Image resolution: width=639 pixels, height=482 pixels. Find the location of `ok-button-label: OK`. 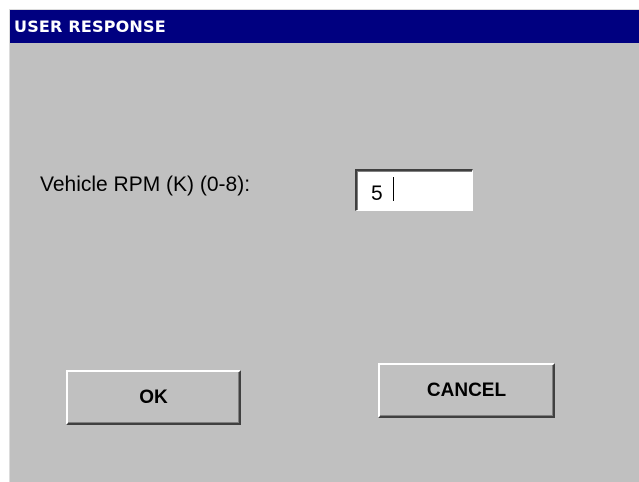

ok-button-label: OK is located at coordinates (153, 397).